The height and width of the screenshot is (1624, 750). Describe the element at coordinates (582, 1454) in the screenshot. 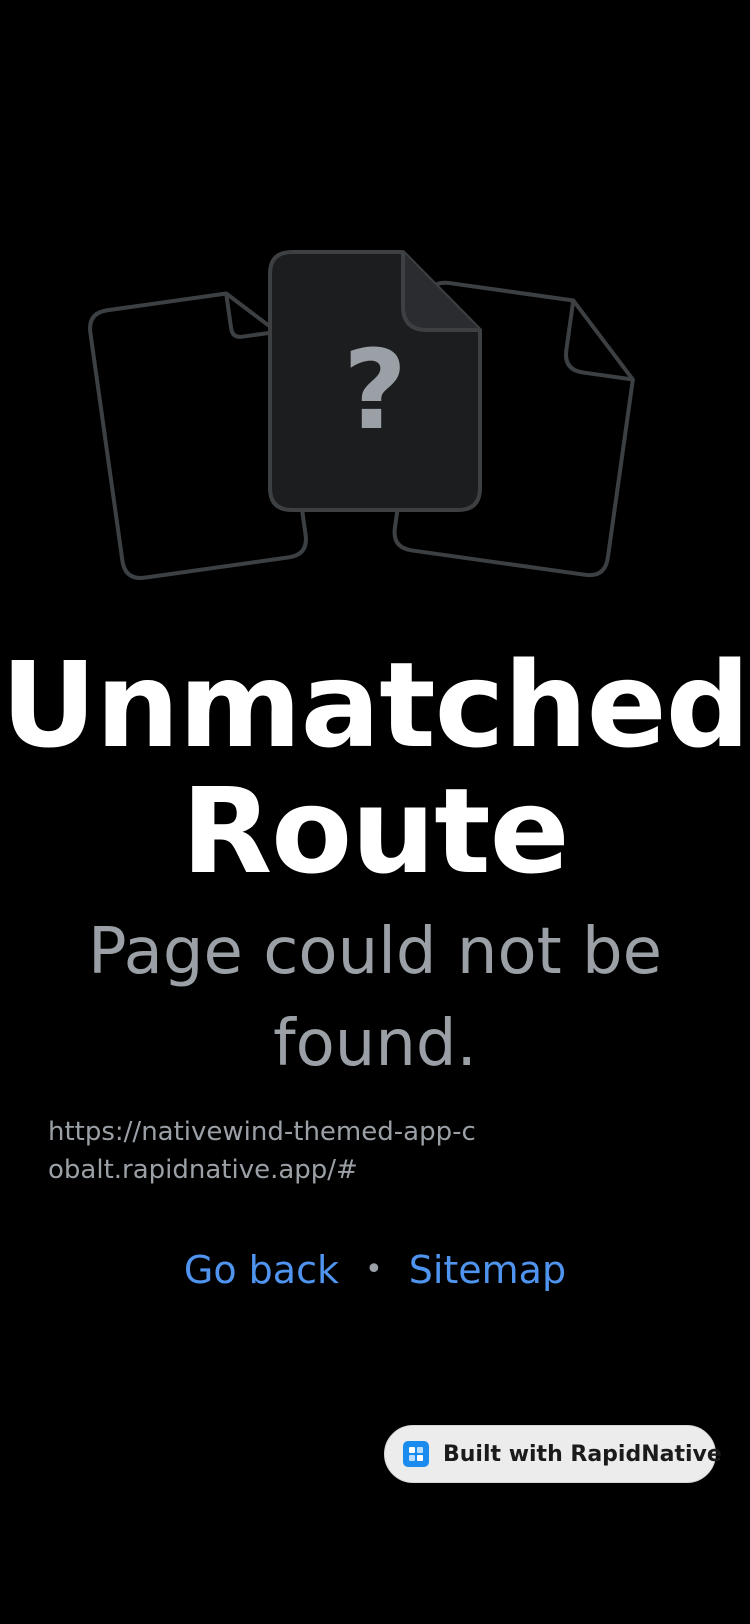

I see `badge-label: Built with RapidNative` at that location.